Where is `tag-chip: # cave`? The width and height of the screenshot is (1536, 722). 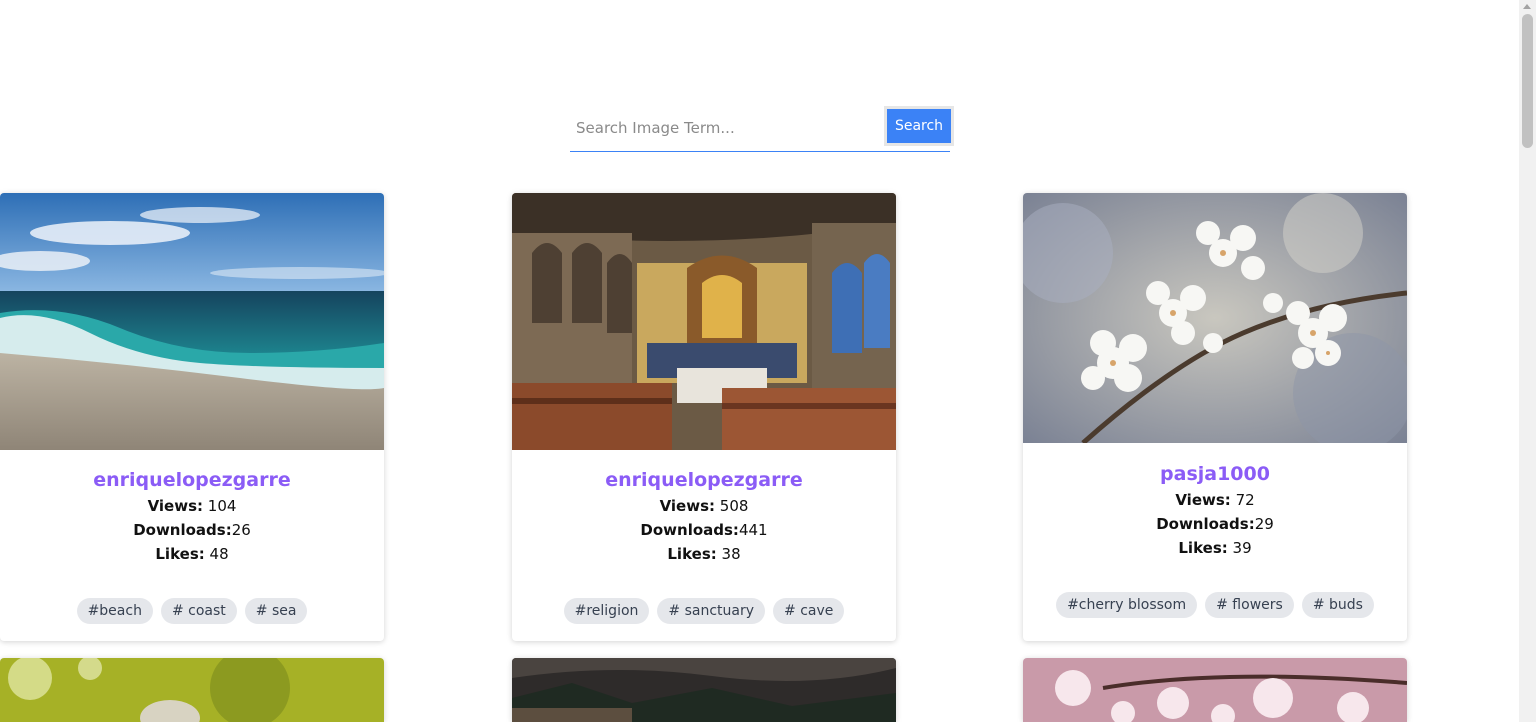 tag-chip: # cave is located at coordinates (809, 611).